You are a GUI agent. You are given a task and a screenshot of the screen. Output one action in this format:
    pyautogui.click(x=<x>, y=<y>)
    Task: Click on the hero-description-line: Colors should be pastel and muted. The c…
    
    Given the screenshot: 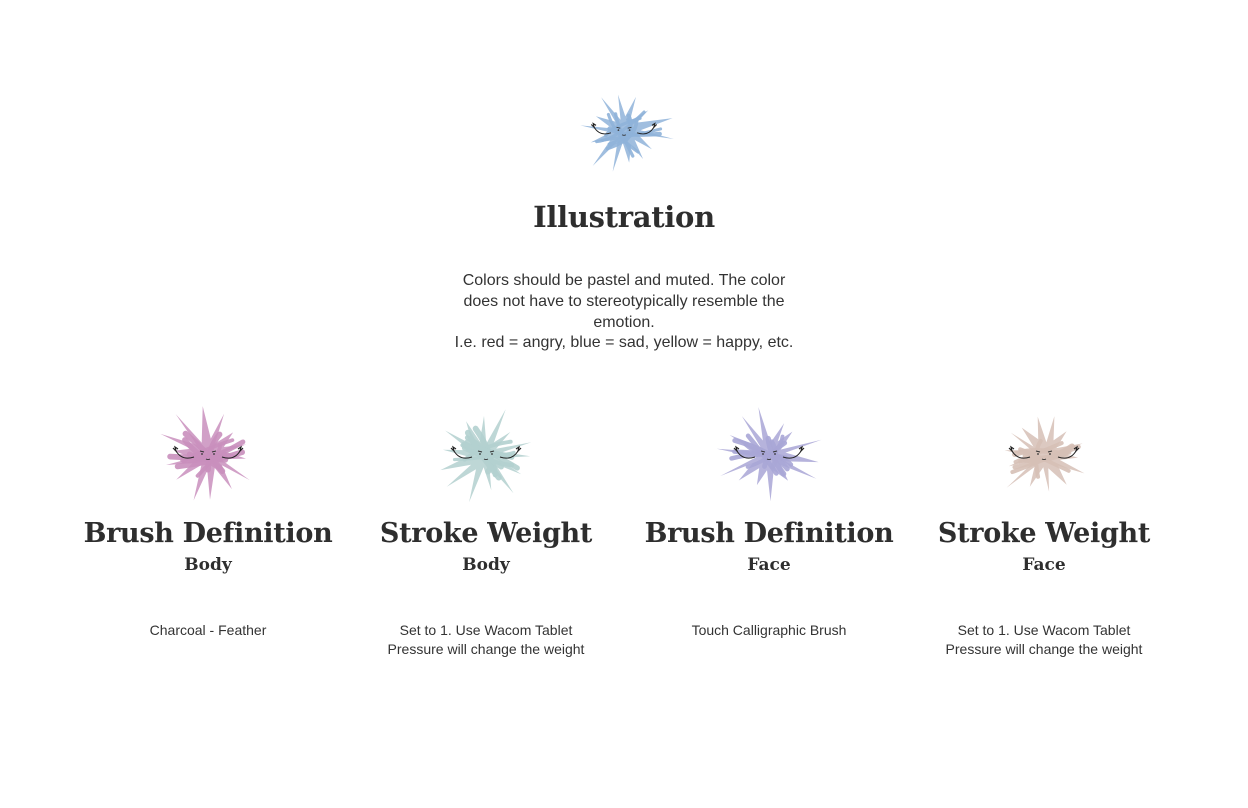 What is the action you would take?
    pyautogui.click(x=624, y=280)
    